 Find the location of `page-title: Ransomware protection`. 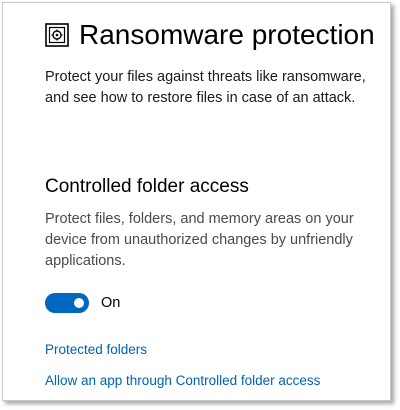

page-title: Ransomware protection is located at coordinates (227, 34).